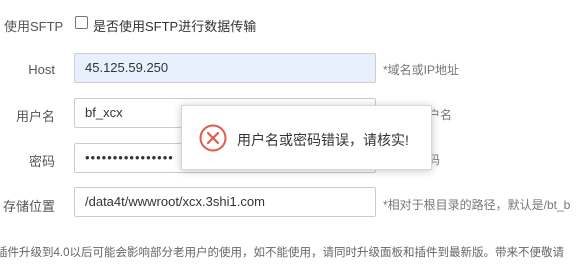 This screenshot has width=576, height=264. Describe the element at coordinates (35, 116) in the screenshot. I see `username-label: 用户名` at that location.